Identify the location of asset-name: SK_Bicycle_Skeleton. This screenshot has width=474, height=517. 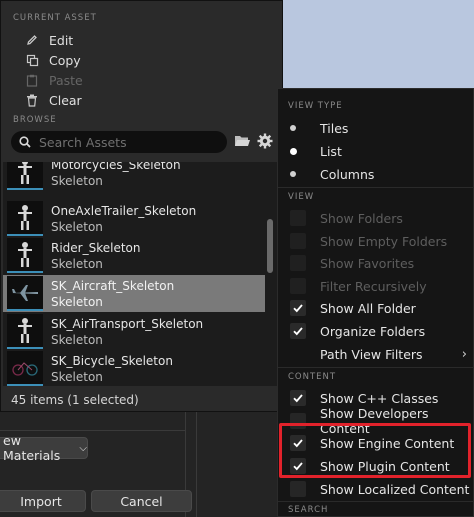
(112, 360).